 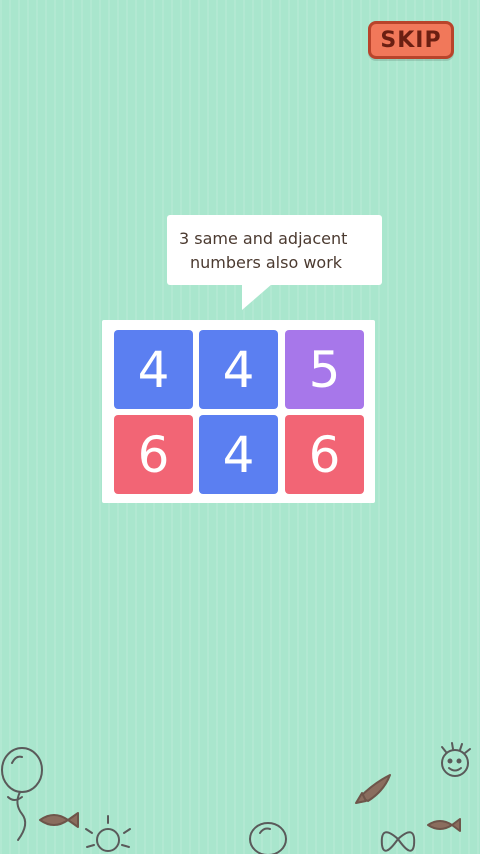 I want to click on bow-doodle-icon, so click(x=398, y=841).